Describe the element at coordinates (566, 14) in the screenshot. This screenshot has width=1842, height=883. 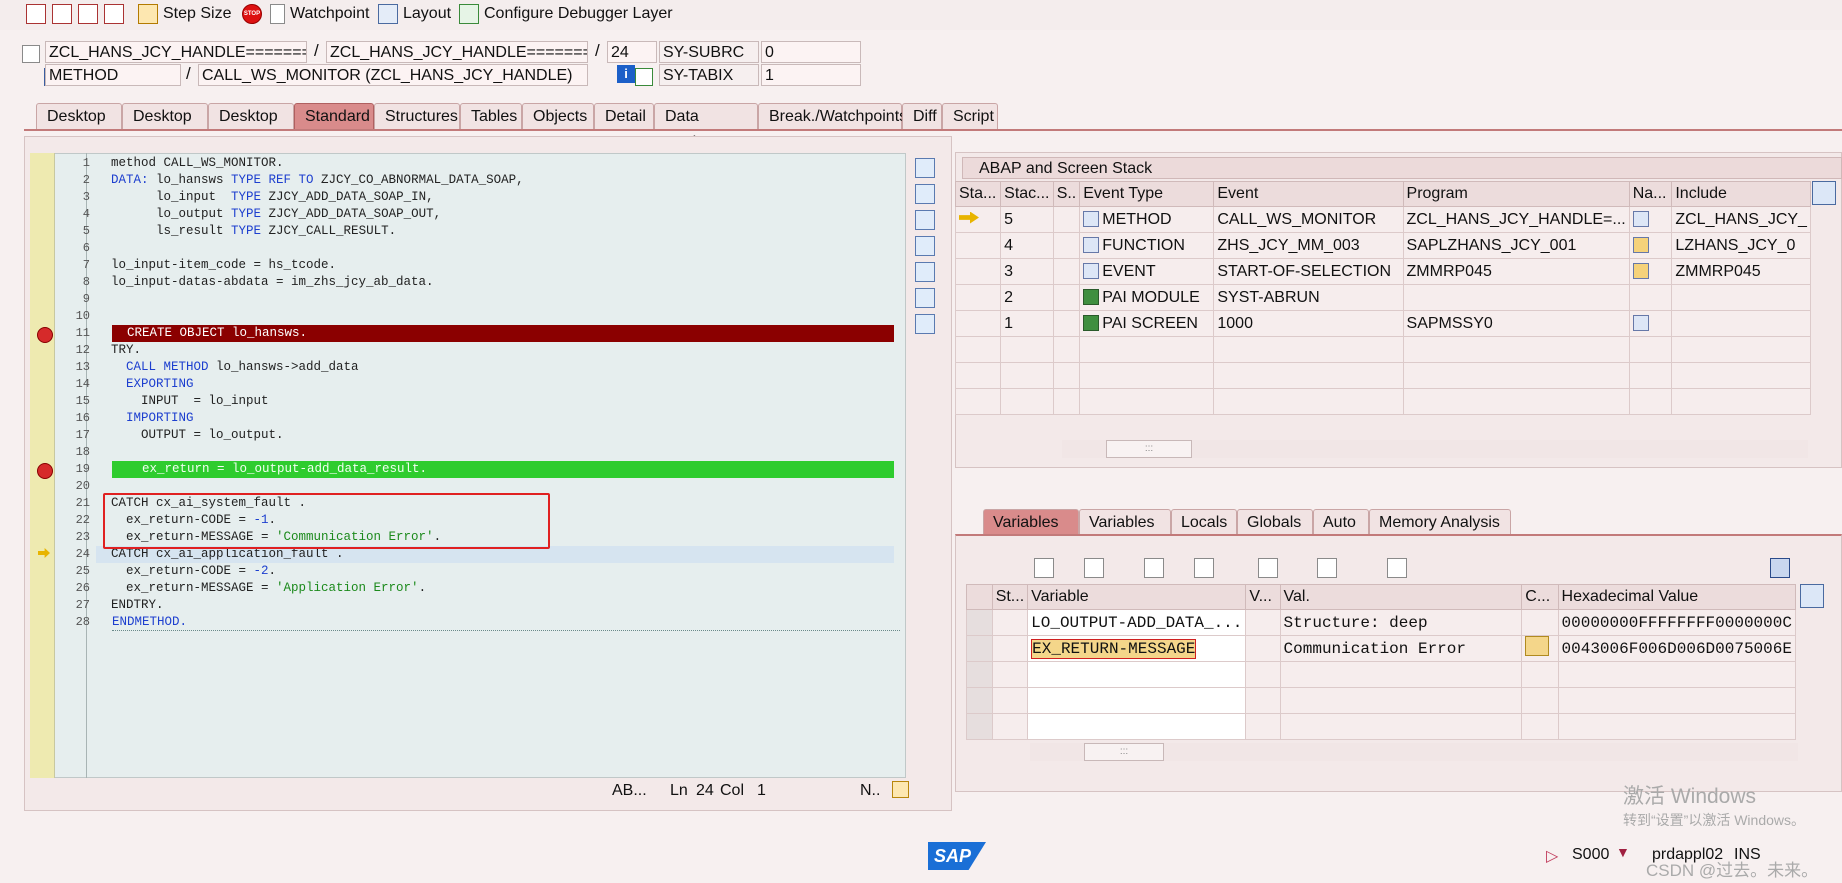
I see `configure-debugger-button: Configure Debugger Layer` at that location.